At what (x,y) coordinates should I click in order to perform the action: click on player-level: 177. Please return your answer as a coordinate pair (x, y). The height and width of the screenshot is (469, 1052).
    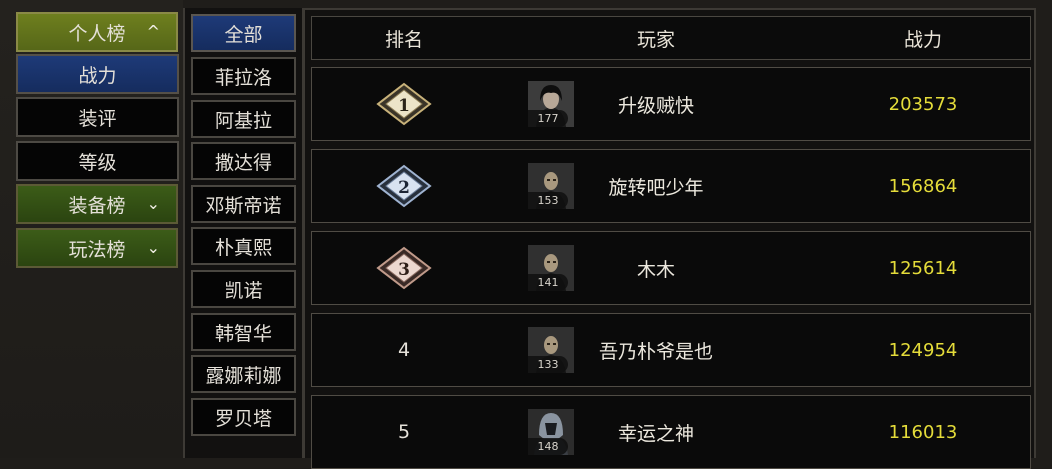
    Looking at the image, I should click on (548, 118).